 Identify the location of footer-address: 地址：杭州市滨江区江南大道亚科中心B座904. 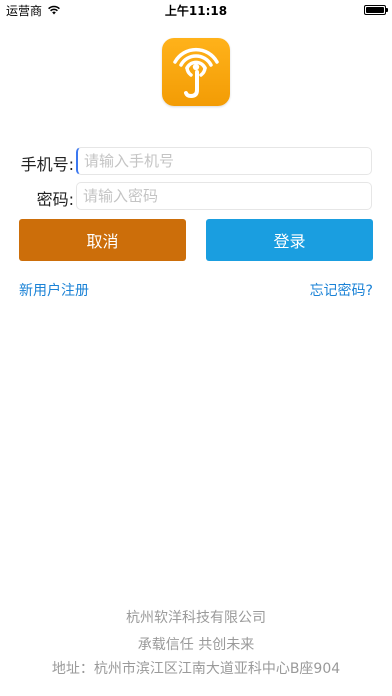
(196, 669).